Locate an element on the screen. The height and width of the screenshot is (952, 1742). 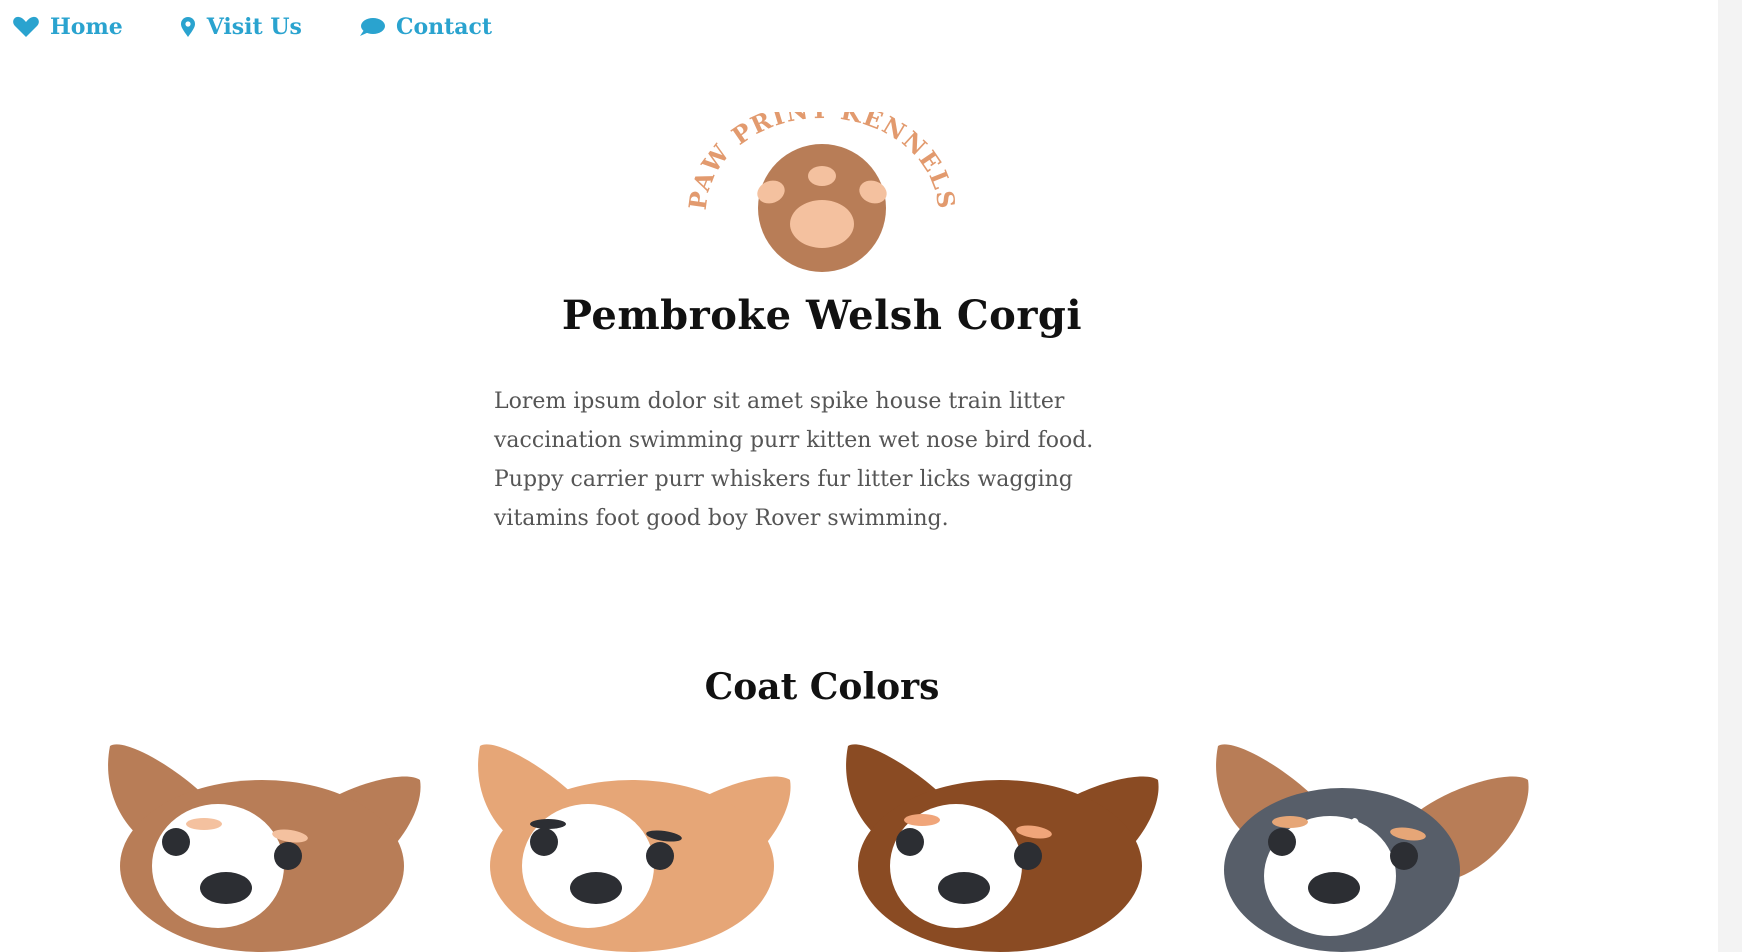
nav-visit-us-link: Visit Us is located at coordinates (240, 27).